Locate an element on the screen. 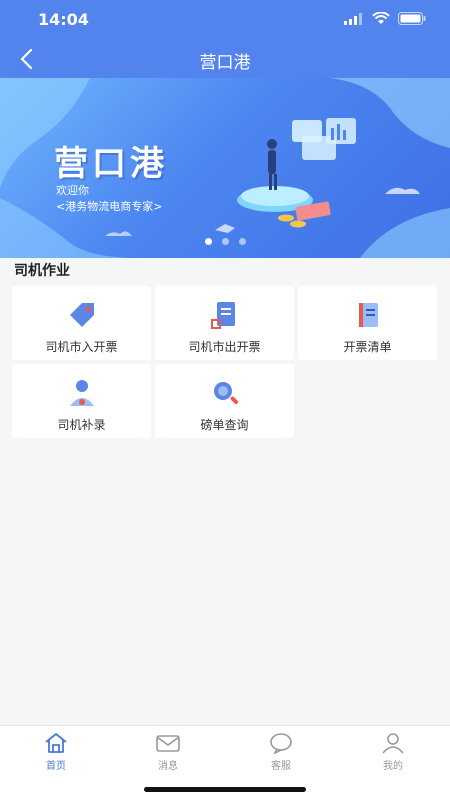  tile-label: 司机市出开票 is located at coordinates (224, 347).